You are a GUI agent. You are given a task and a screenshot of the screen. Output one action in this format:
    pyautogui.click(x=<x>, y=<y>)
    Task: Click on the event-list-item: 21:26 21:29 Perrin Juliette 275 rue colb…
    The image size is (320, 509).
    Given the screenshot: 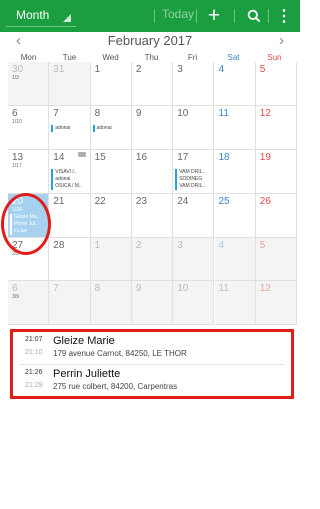 What is the action you would take?
    pyautogui.click(x=152, y=381)
    